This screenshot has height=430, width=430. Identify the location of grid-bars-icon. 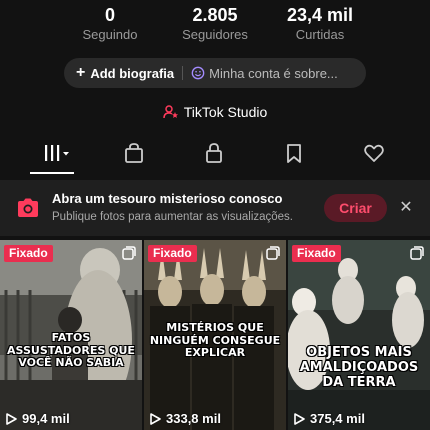
(57, 153).